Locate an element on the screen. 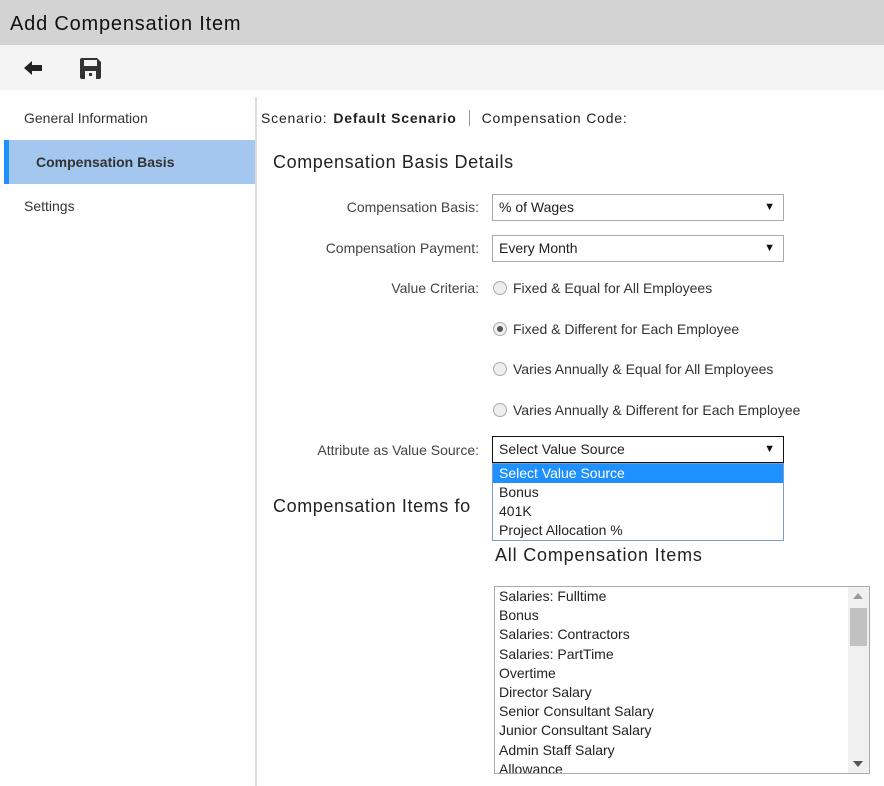 The image size is (884, 786). list-item: Director Salary is located at coordinates (682, 692).